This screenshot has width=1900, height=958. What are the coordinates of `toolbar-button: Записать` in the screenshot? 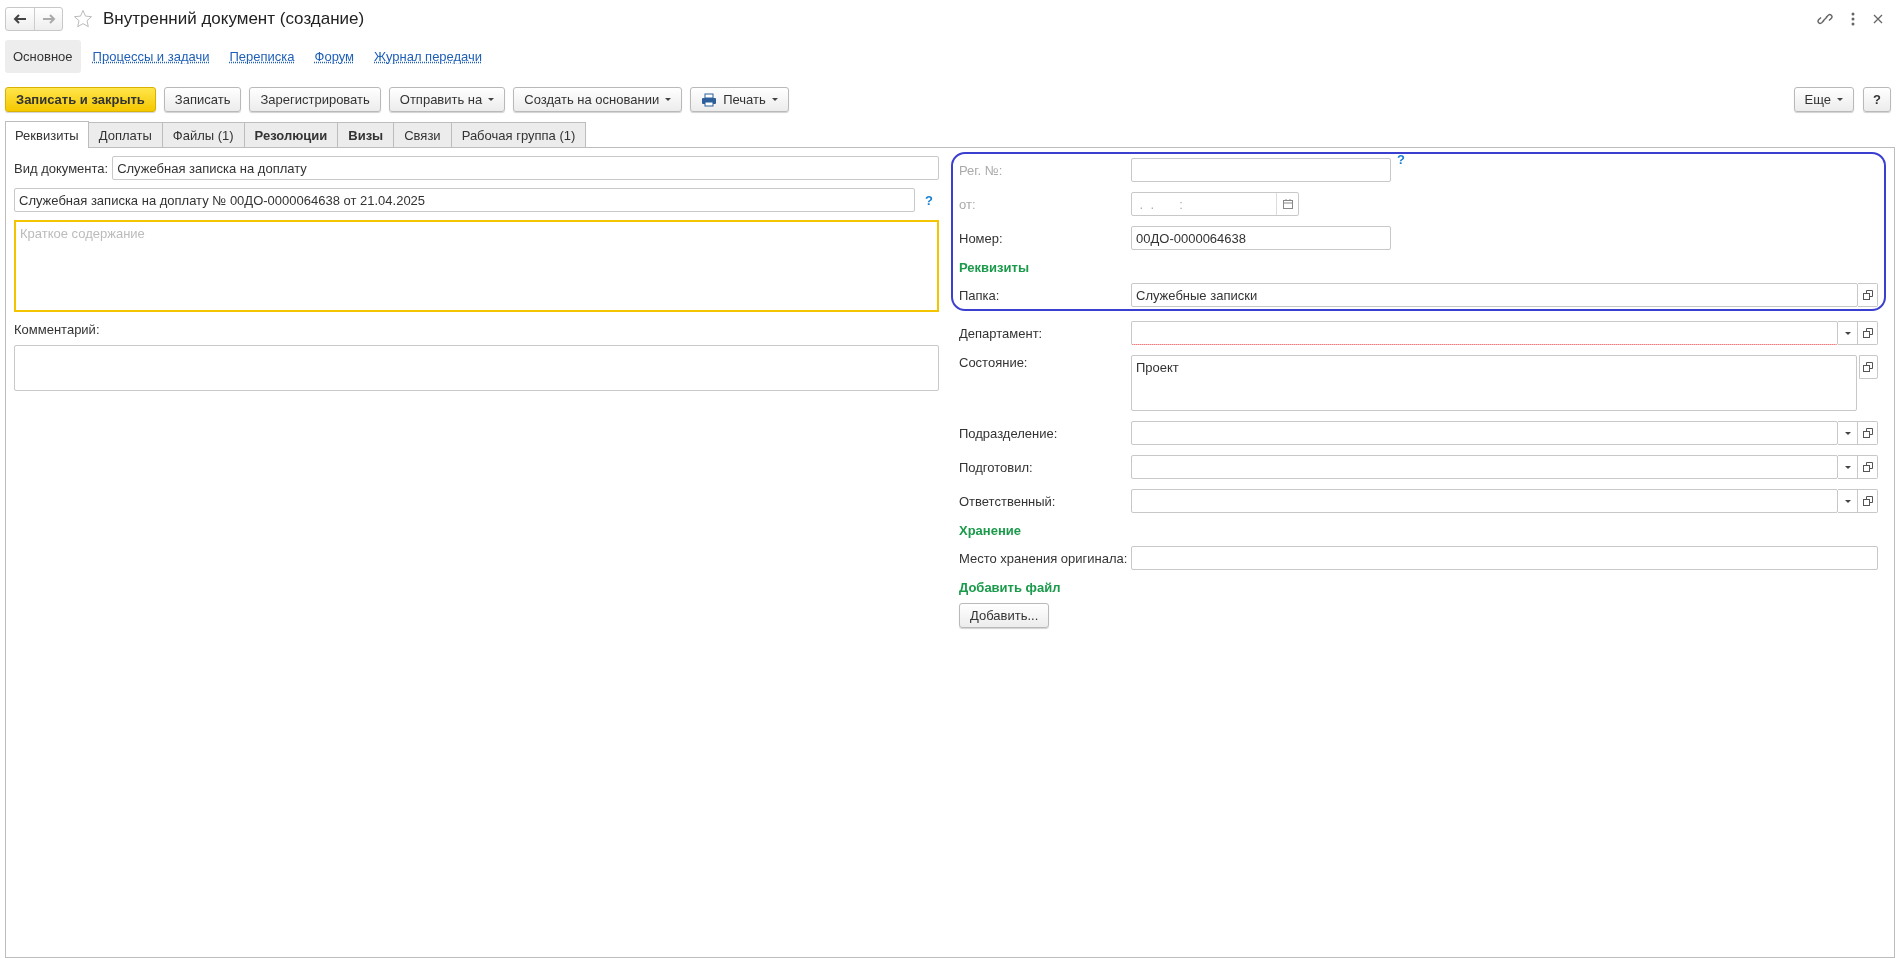 It's located at (202, 99).